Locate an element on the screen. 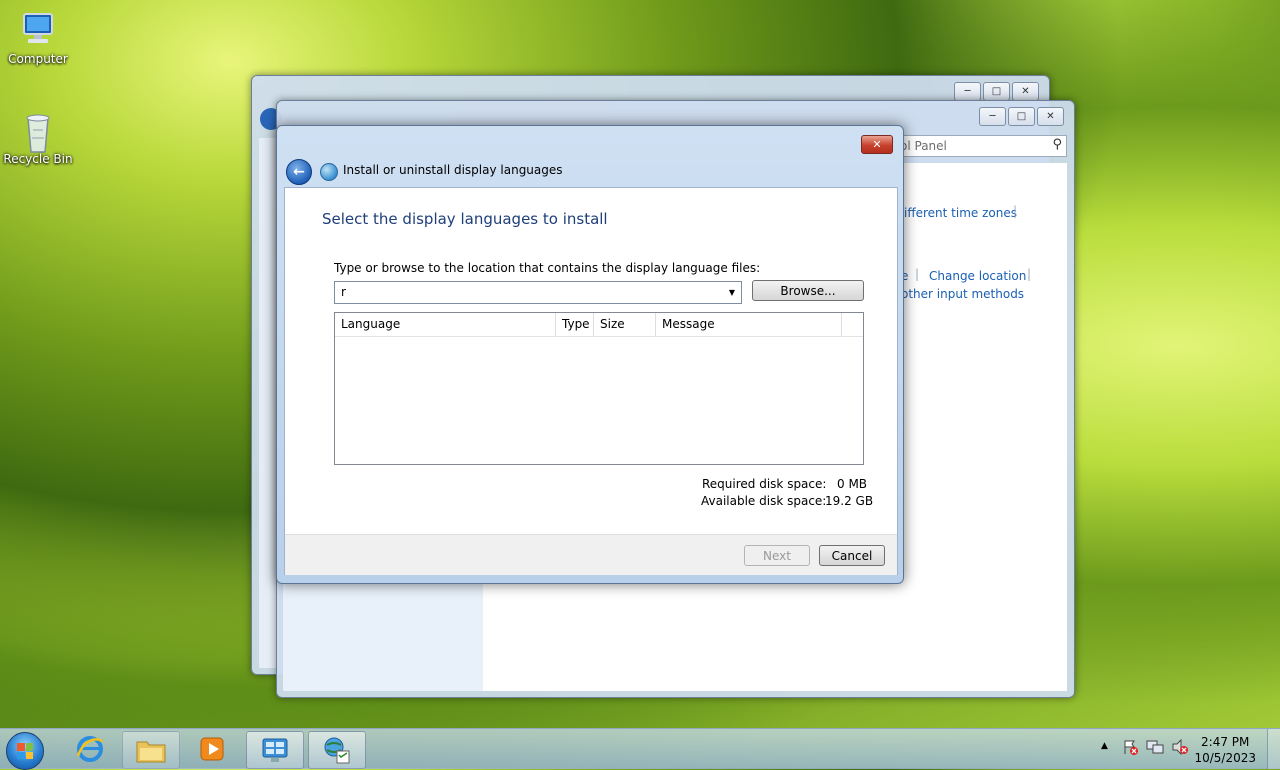 This screenshot has height=770, width=1280. show-hidden-icons-button: ▲ is located at coordinates (1104, 746).